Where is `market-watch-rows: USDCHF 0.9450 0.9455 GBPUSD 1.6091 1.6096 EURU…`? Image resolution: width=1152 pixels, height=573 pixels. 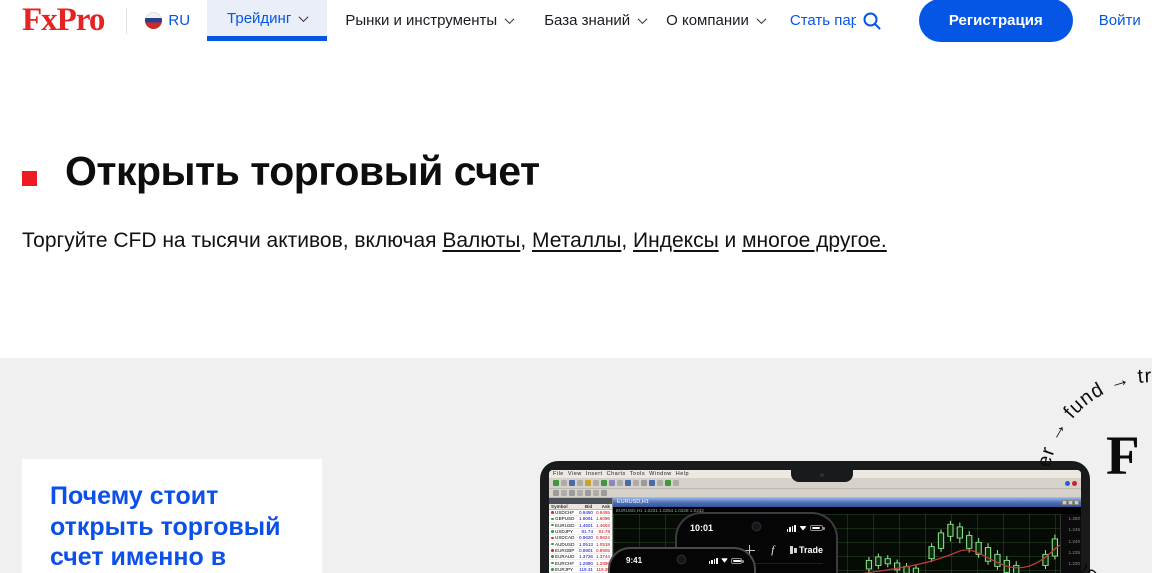 market-watch-rows: USDCHF 0.9450 0.9455 GBPUSD 1.6091 1.6096 EURU… is located at coordinates (580, 541).